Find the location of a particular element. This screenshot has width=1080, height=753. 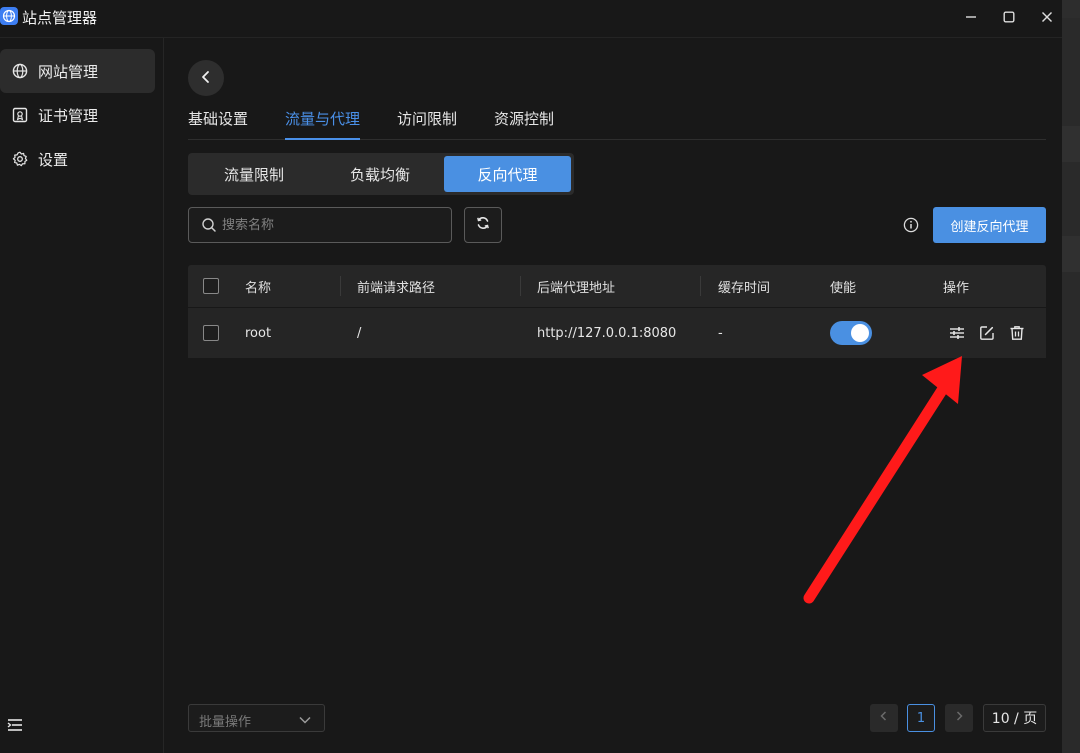

tab-bar: 基础设置 流量与代理 访问限制 资源控制 is located at coordinates (617, 123).